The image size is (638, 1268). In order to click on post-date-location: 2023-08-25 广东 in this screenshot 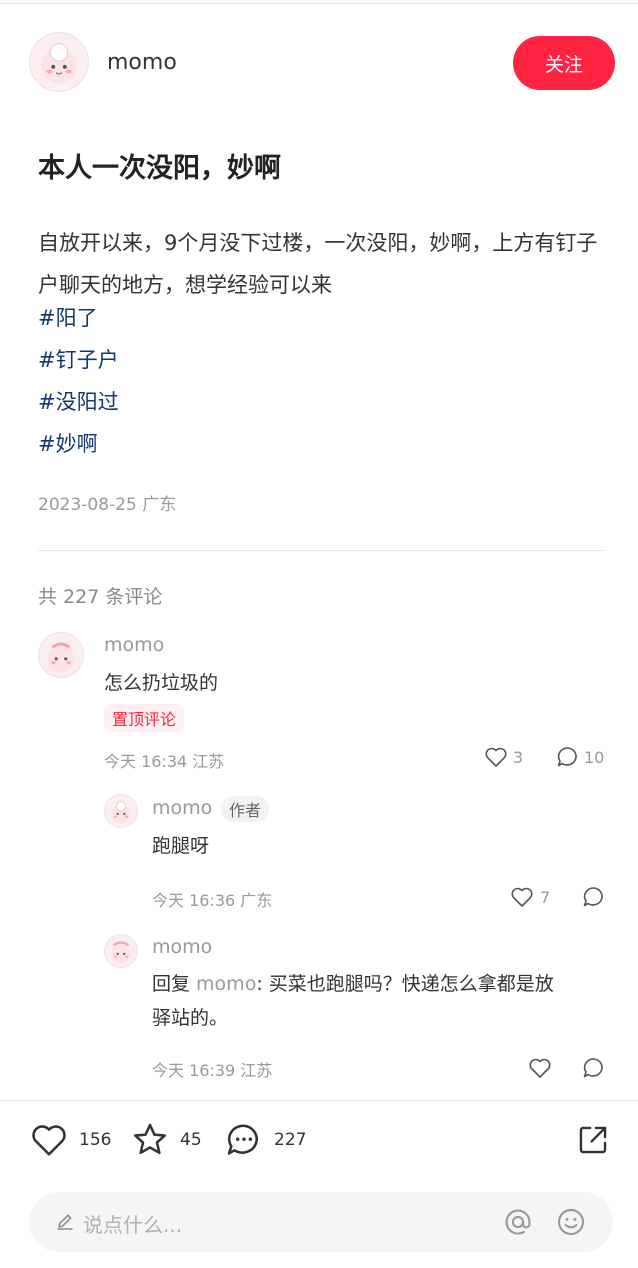, I will do `click(107, 505)`.